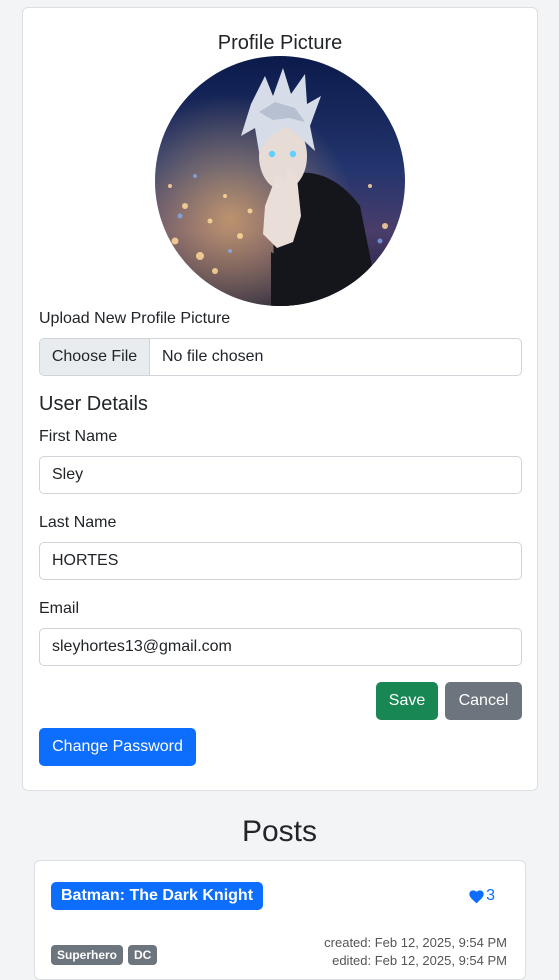 The height and width of the screenshot is (980, 559). Describe the element at coordinates (483, 701) in the screenshot. I see `cancel-button: Cancel` at that location.